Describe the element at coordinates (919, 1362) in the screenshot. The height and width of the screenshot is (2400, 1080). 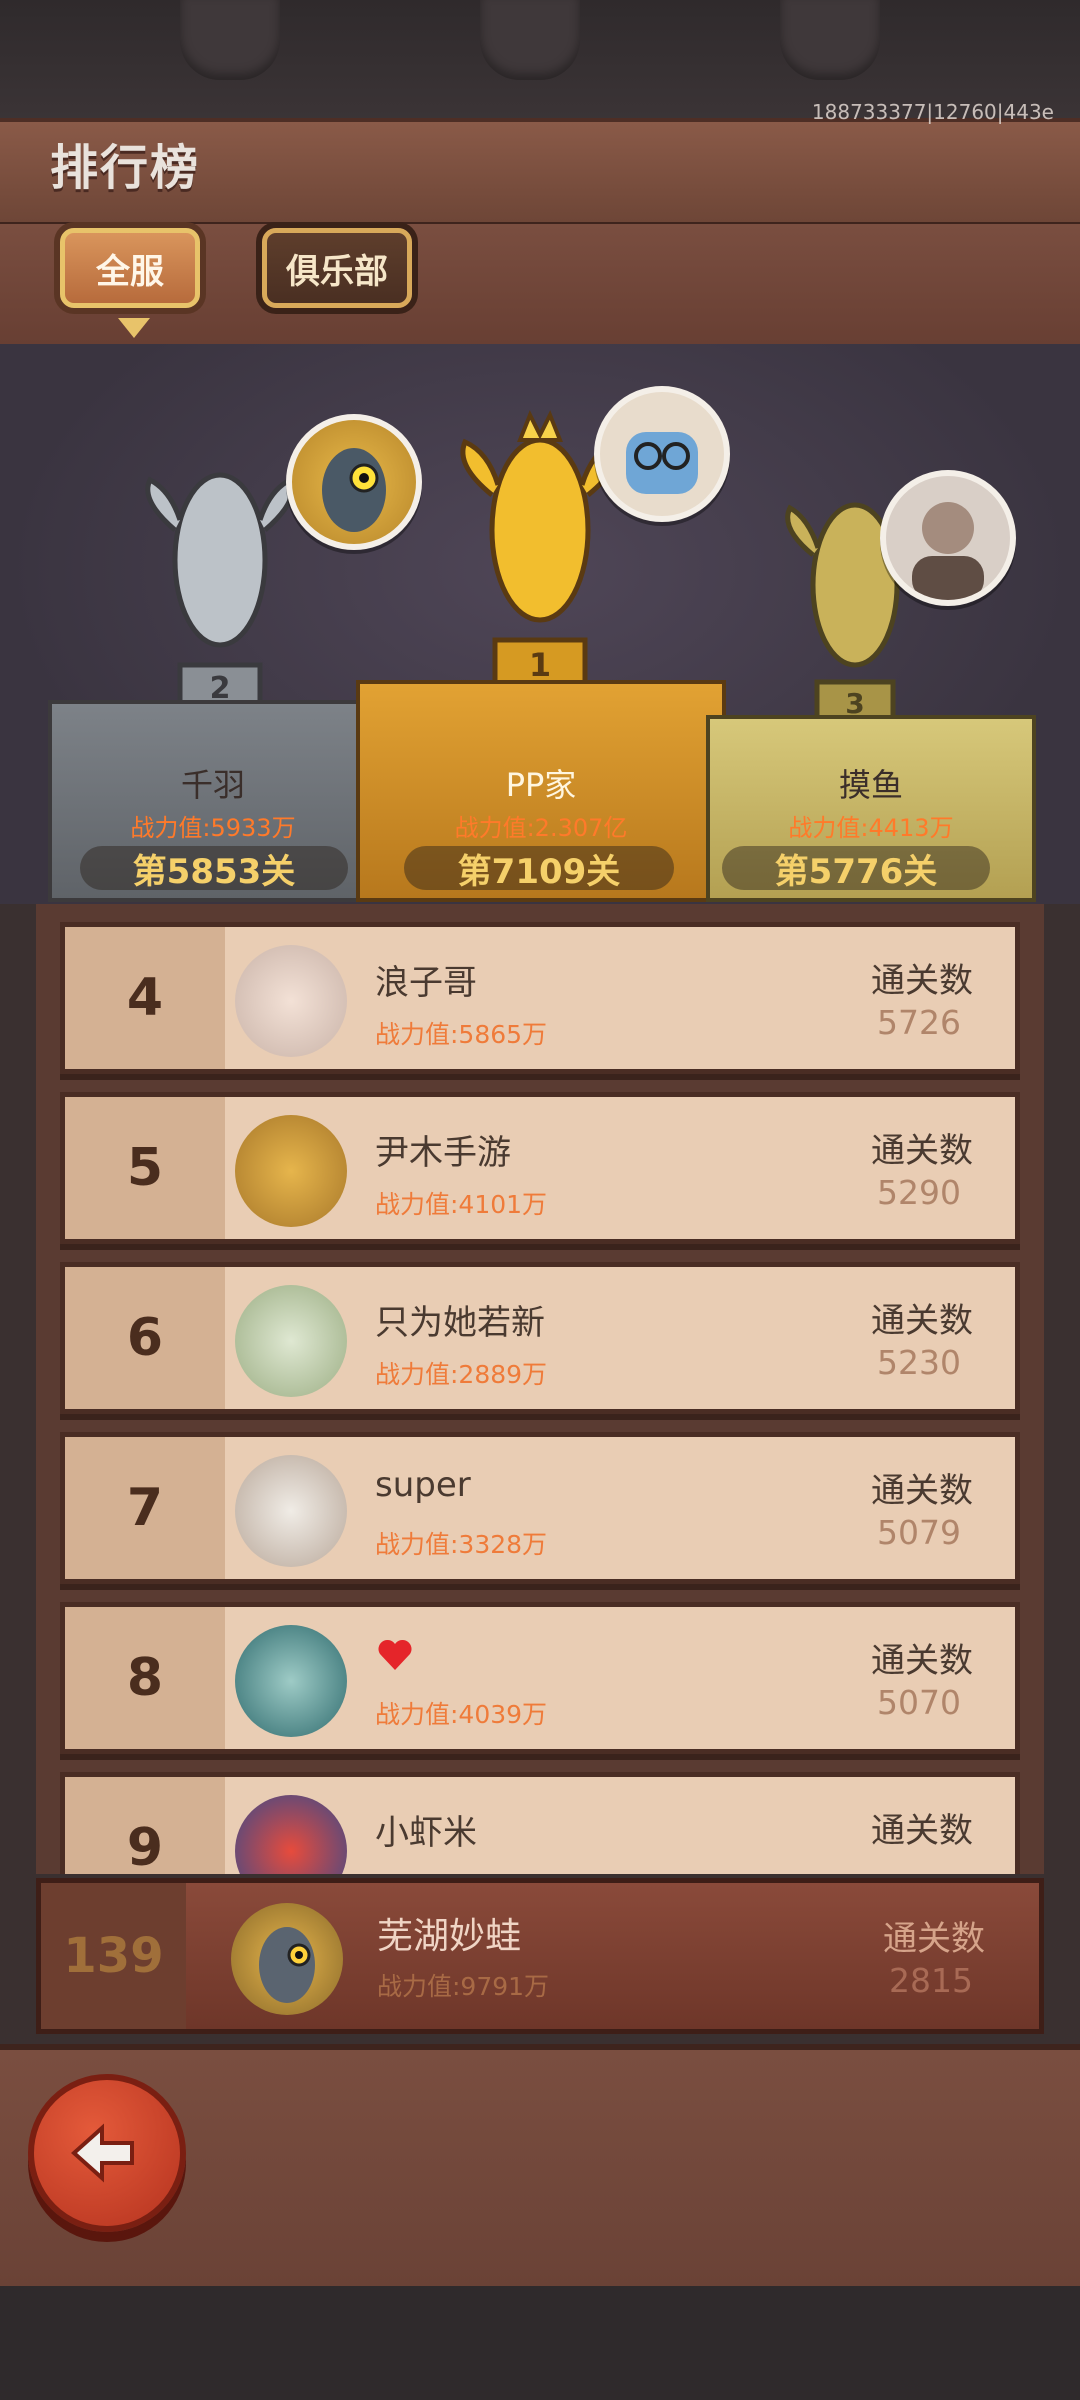
I see `clear-count: 5230` at that location.